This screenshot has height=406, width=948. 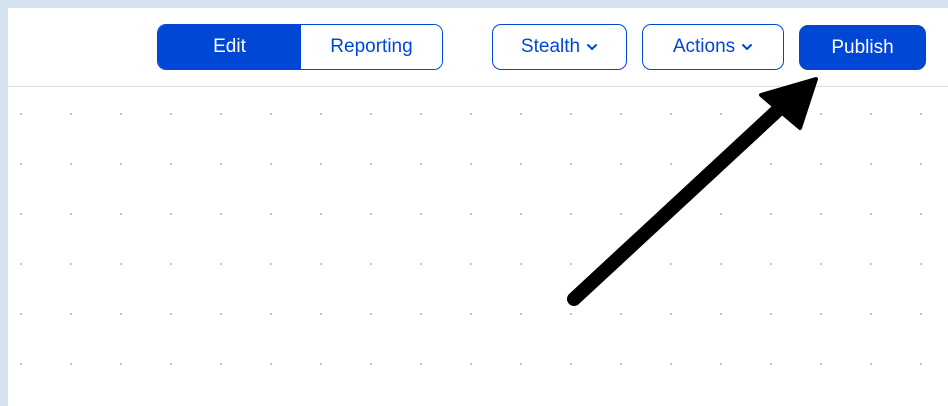 I want to click on stealth-label: Stealth, so click(x=550, y=46).